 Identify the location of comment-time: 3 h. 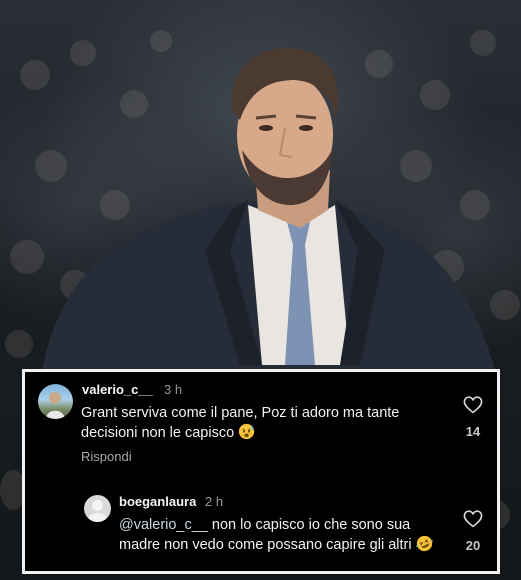
(173, 389).